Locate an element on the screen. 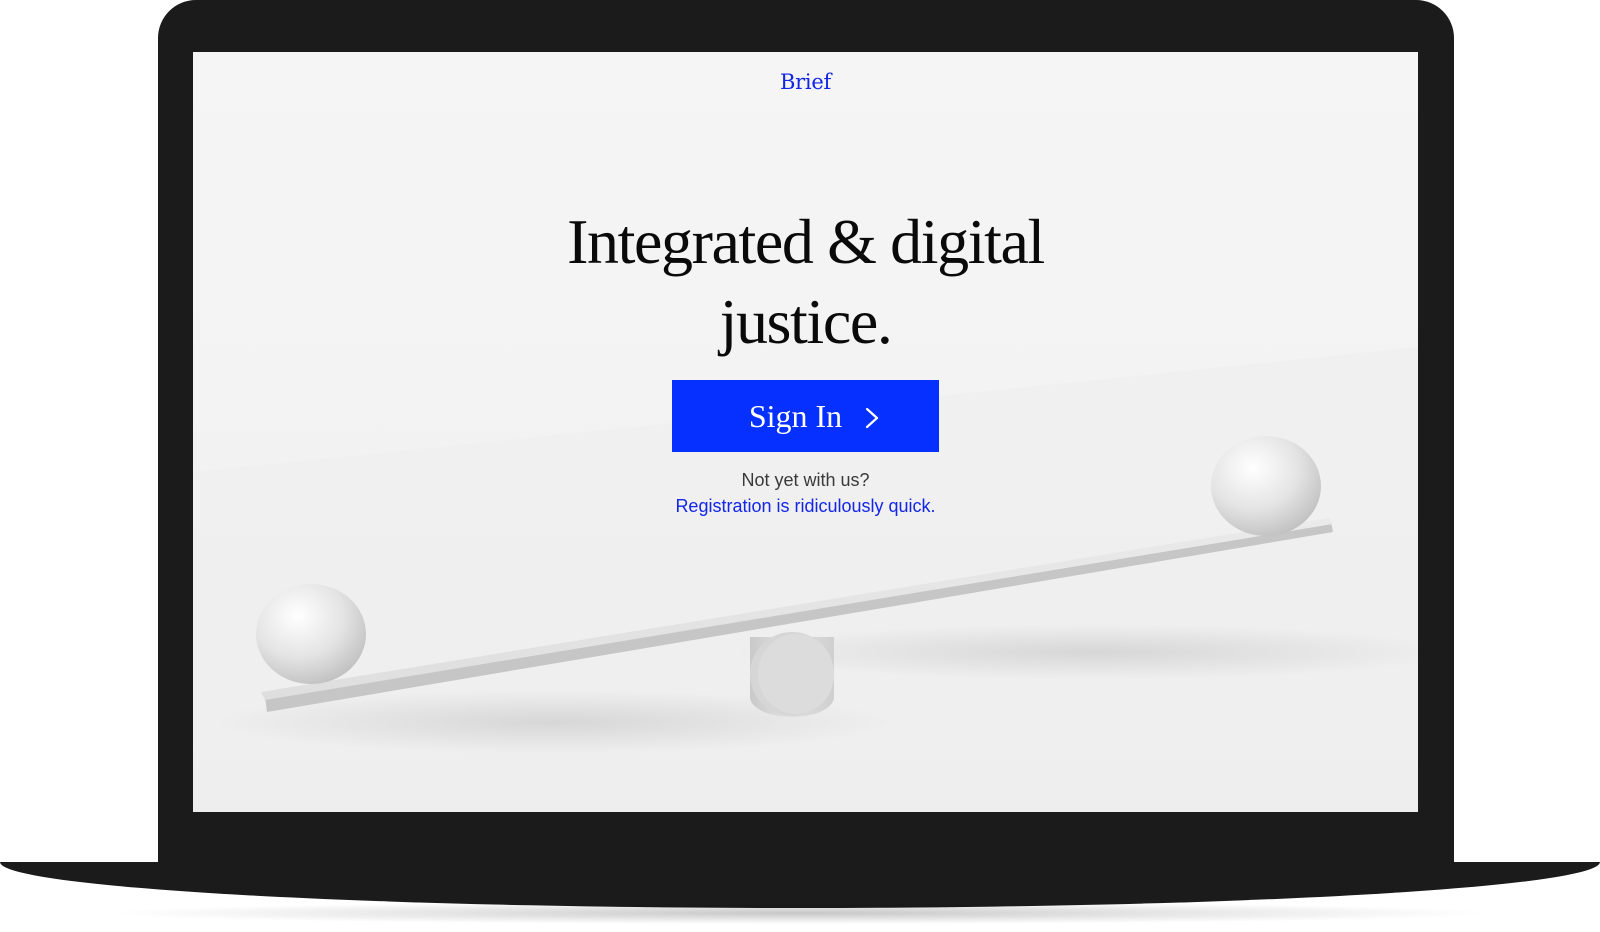 This screenshot has height=932, width=1600. registration-prompt: Not yet with us? is located at coordinates (805, 480).